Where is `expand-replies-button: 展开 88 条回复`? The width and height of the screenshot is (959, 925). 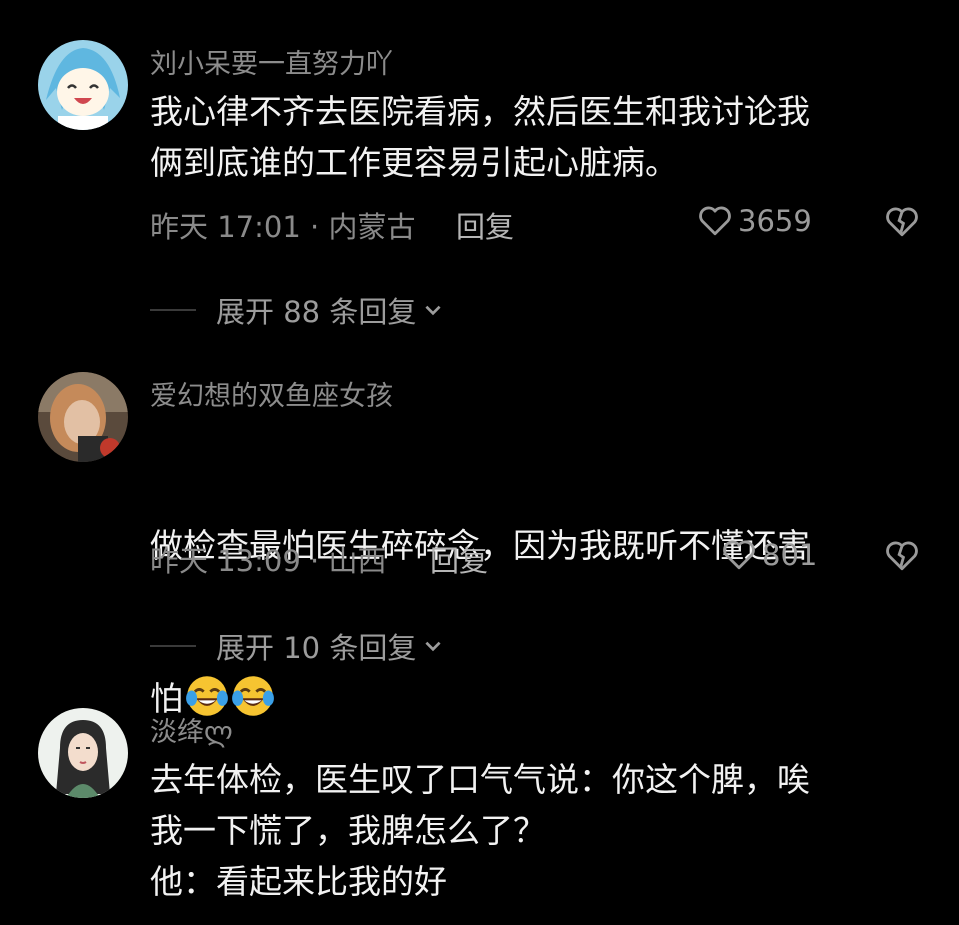
expand-replies-button: 展开 88 条回复 is located at coordinates (297, 310).